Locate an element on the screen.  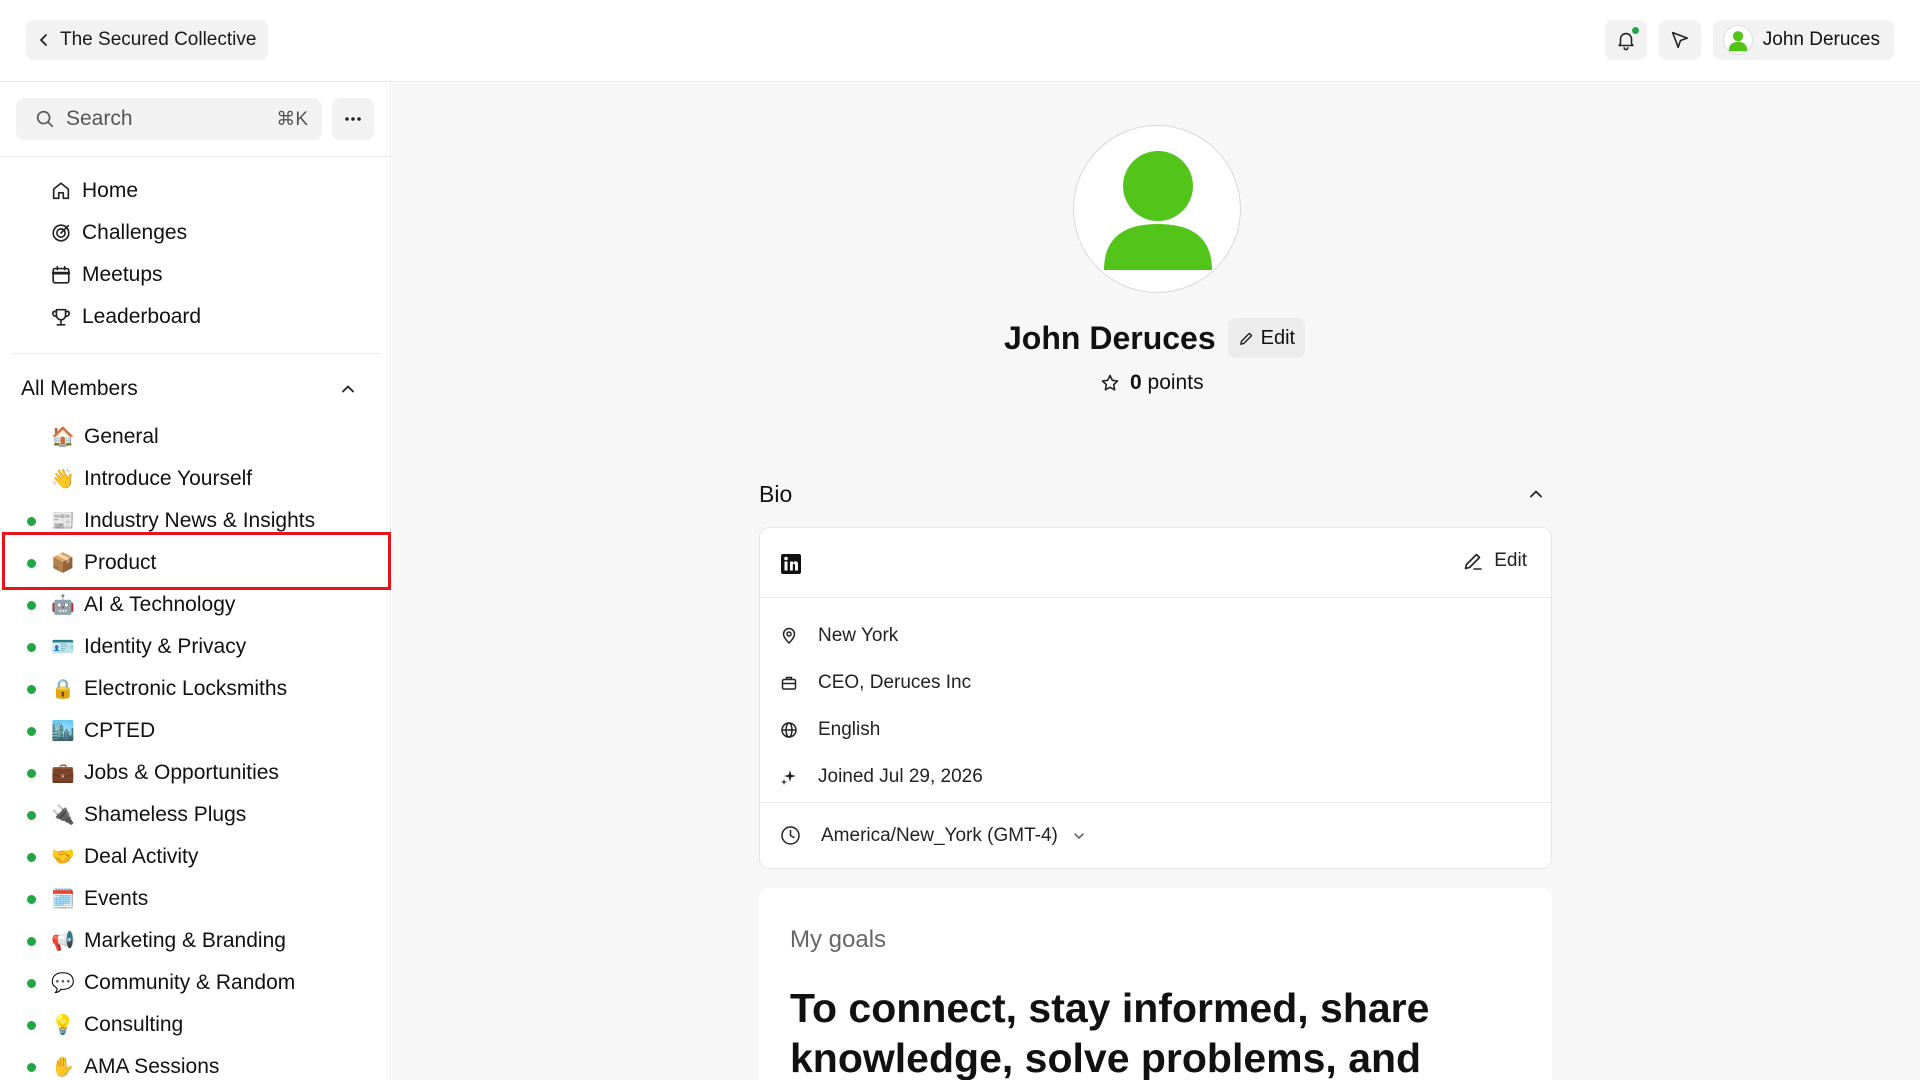
channel-electronic-locksmiths: 🔒 Electronic Locksmiths is located at coordinates (195, 689).